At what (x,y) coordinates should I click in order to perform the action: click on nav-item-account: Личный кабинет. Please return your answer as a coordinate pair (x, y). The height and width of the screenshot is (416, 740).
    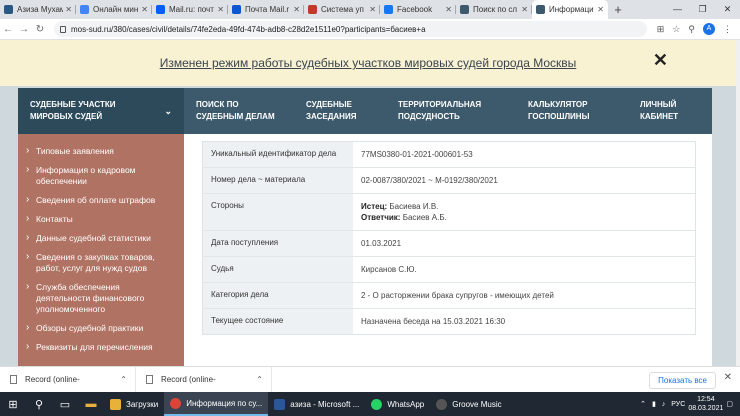
    Looking at the image, I should click on (670, 111).